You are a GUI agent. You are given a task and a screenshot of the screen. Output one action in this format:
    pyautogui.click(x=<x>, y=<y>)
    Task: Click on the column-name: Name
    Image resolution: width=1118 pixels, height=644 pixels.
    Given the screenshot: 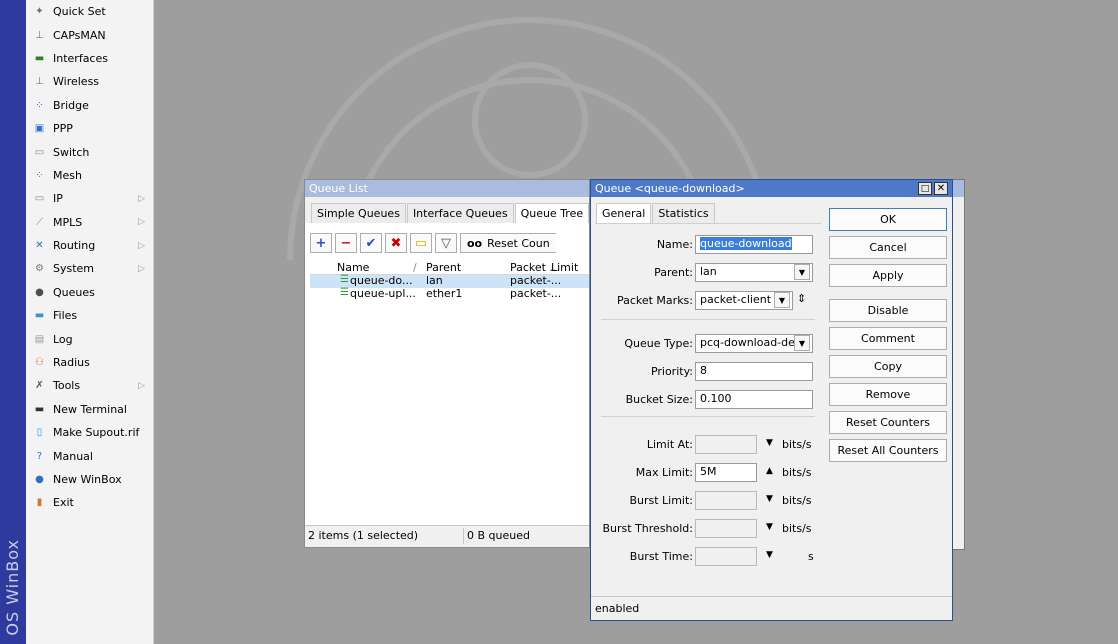 What is the action you would take?
    pyautogui.click(x=353, y=267)
    